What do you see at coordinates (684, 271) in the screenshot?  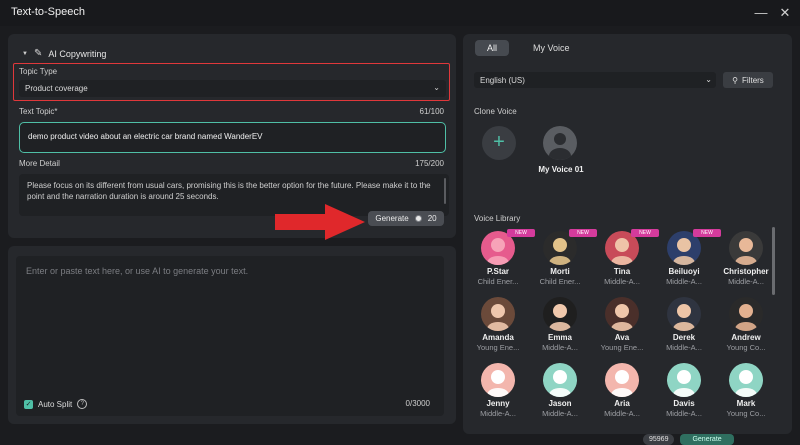 I see `voice-name: Beiluoyi` at bounding box center [684, 271].